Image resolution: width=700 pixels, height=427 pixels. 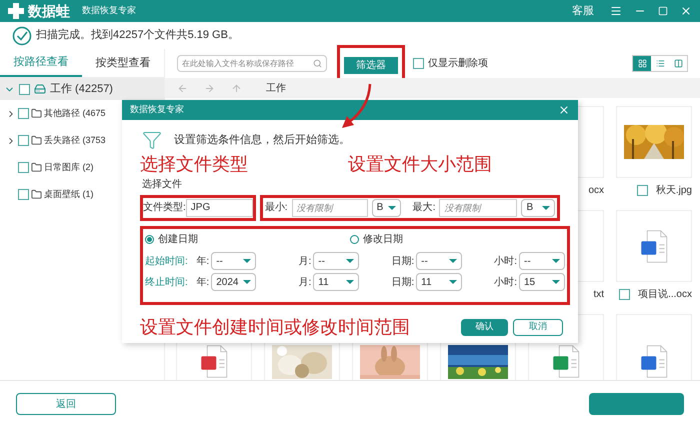 I want to click on support-link: 客服, so click(x=583, y=11).